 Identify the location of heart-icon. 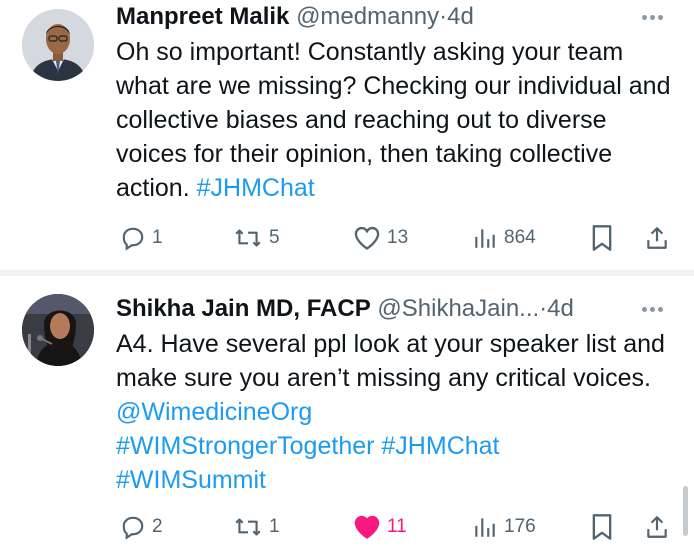
(367, 238).